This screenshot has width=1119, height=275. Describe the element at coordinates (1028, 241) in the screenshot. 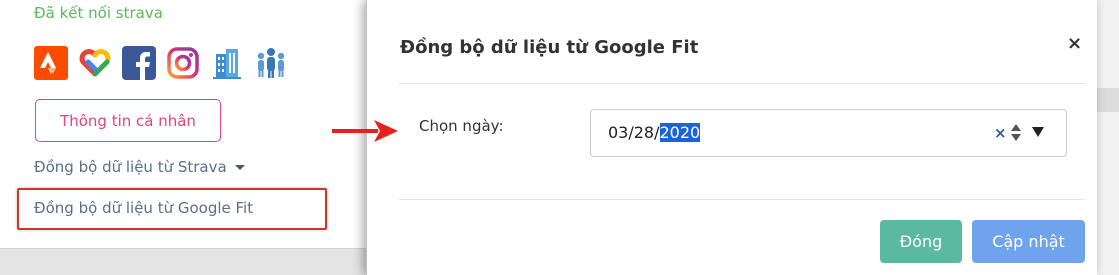

I see `update-button: Cập nhật` at that location.